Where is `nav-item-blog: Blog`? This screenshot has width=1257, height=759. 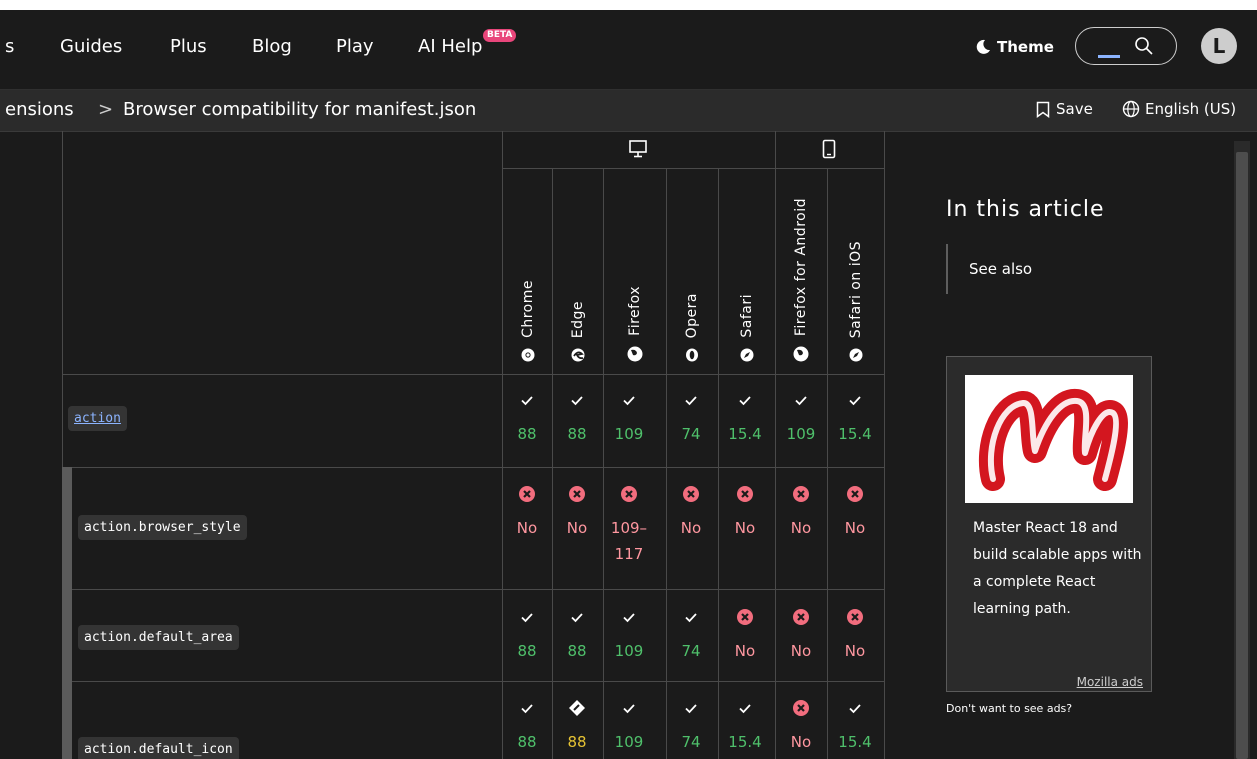 nav-item-blog: Blog is located at coordinates (272, 46).